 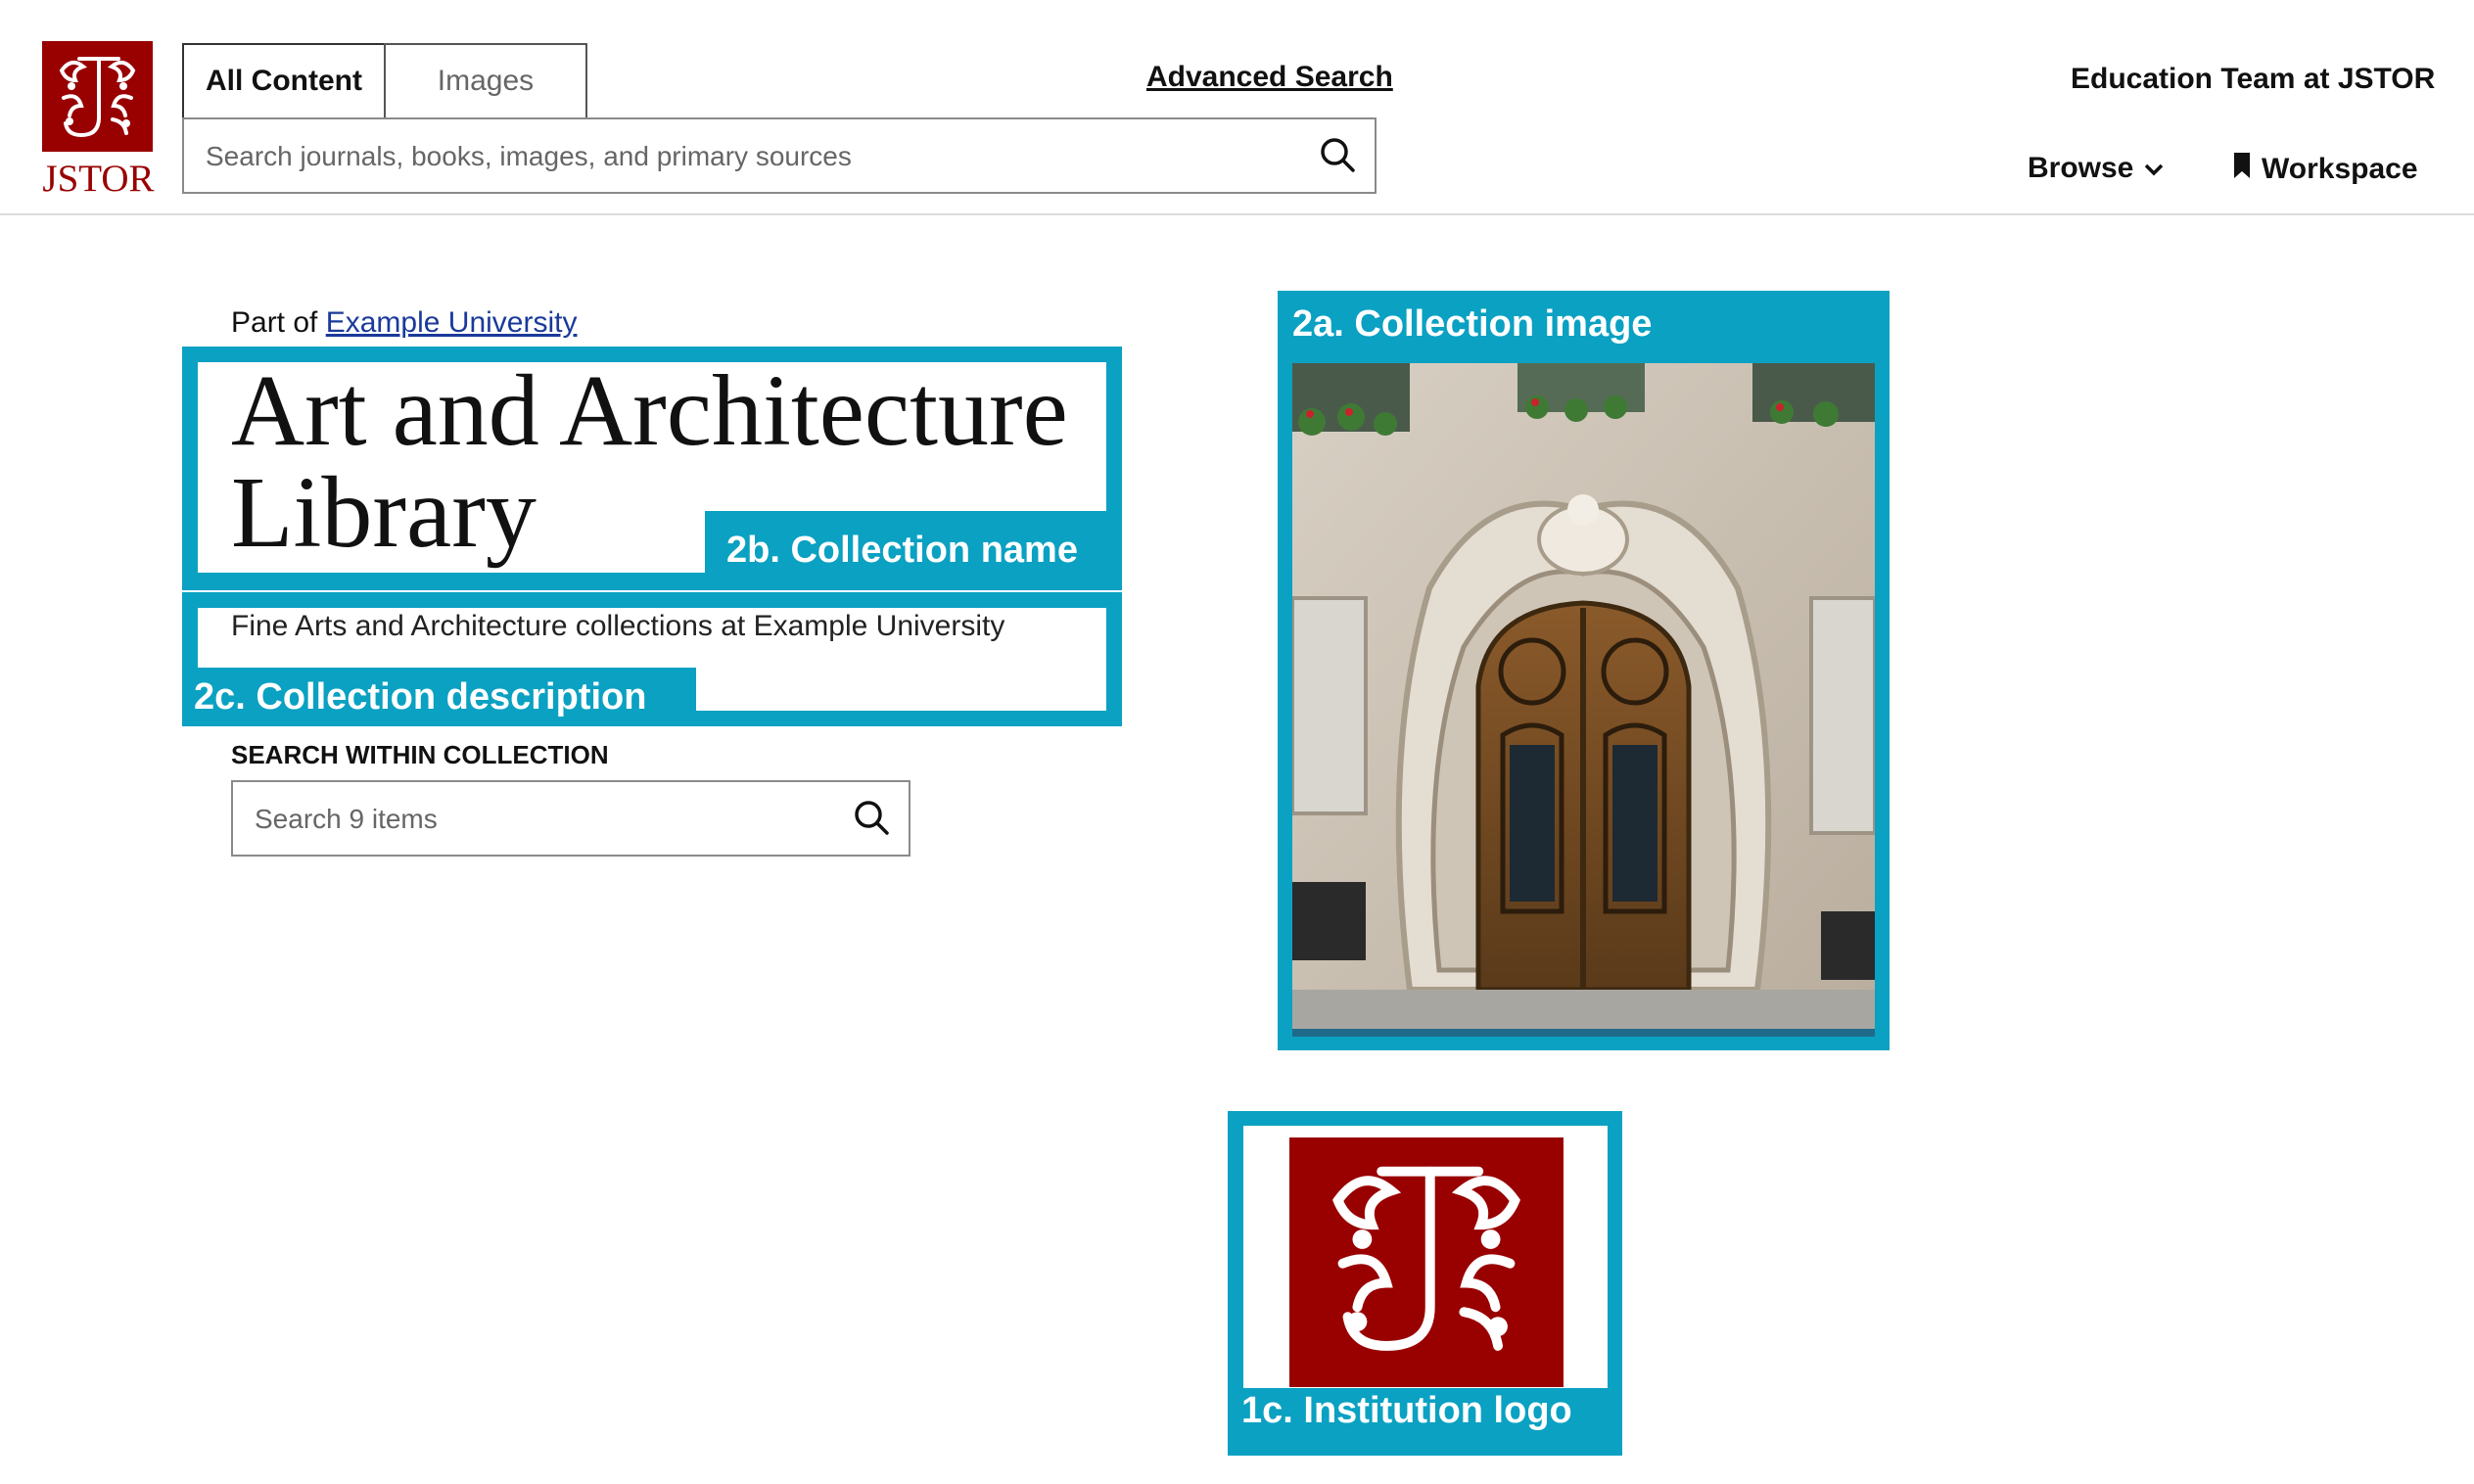 What do you see at coordinates (744, 156) in the screenshot?
I see `main-search-input` at bounding box center [744, 156].